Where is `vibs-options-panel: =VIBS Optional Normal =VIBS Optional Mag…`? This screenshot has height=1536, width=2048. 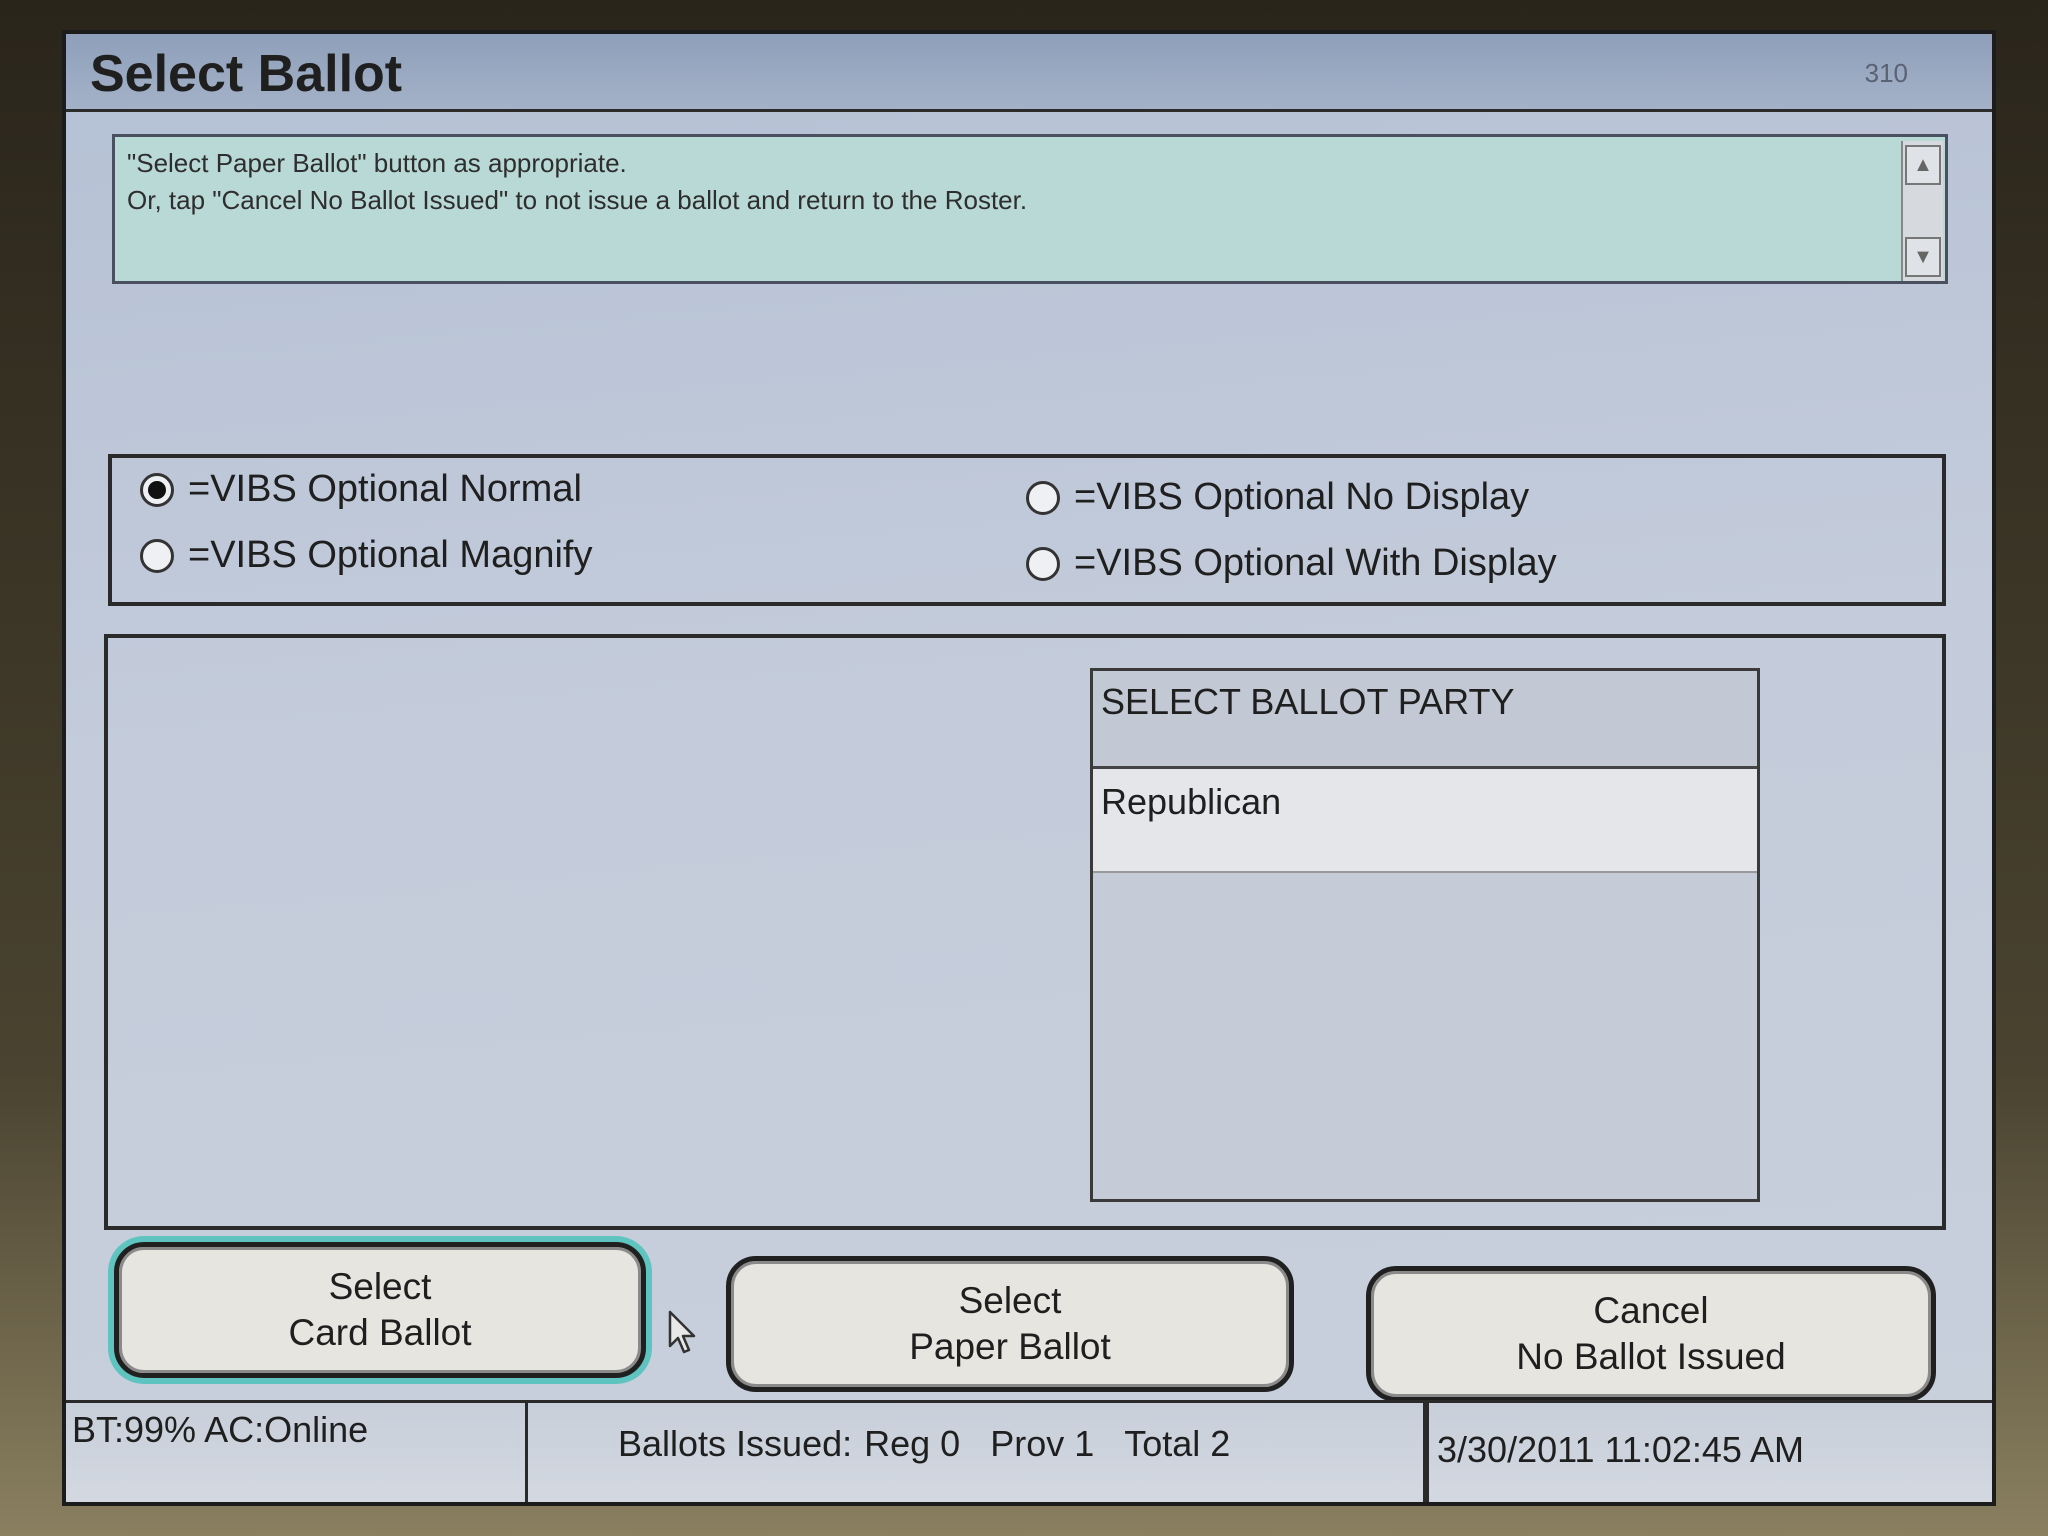 vibs-options-panel: =VIBS Optional Normal =VIBS Optional Mag… is located at coordinates (1027, 530).